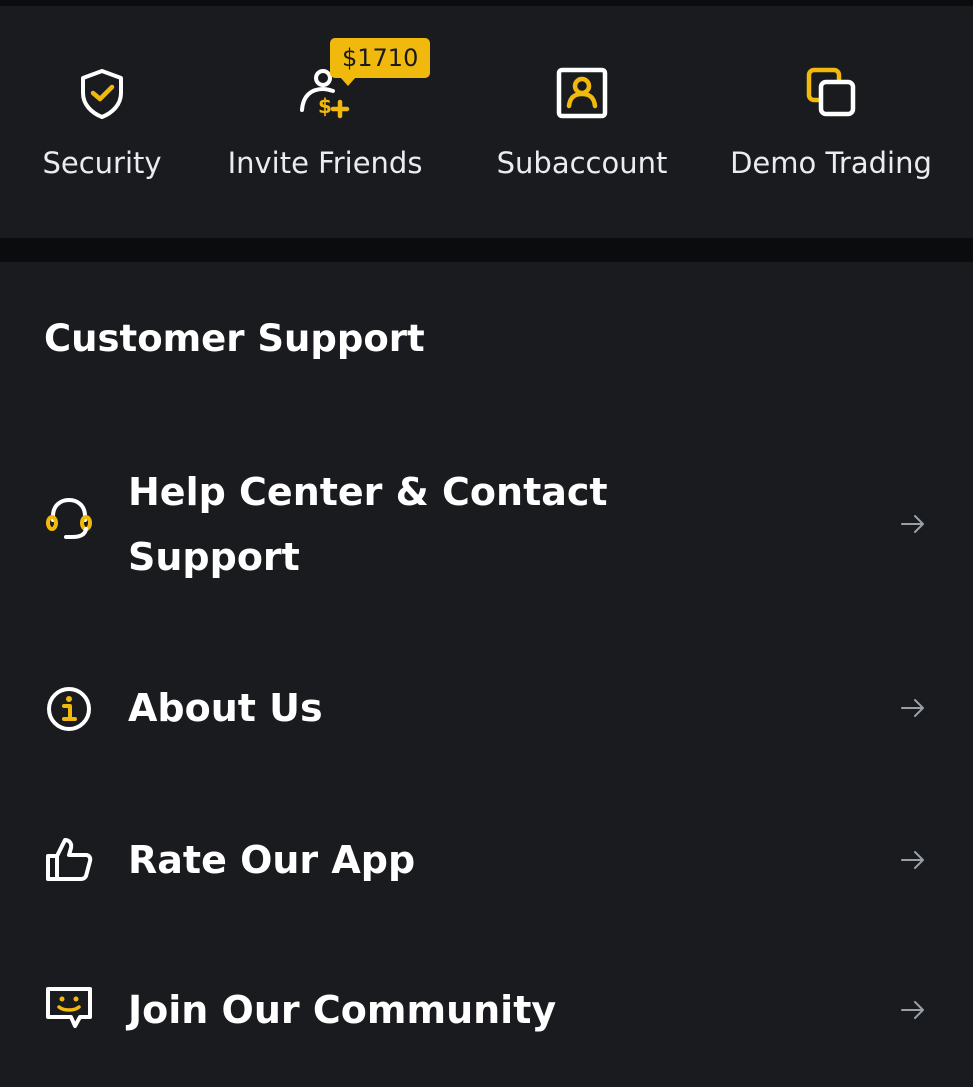  I want to click on support-item-label: Join Our Community, so click(342, 1010).